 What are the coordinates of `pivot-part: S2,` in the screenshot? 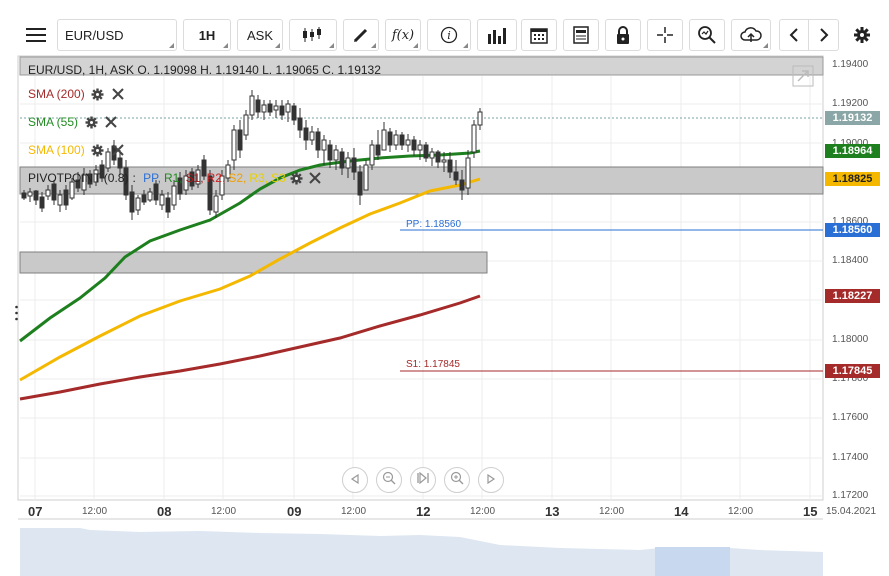 It's located at (237, 178).